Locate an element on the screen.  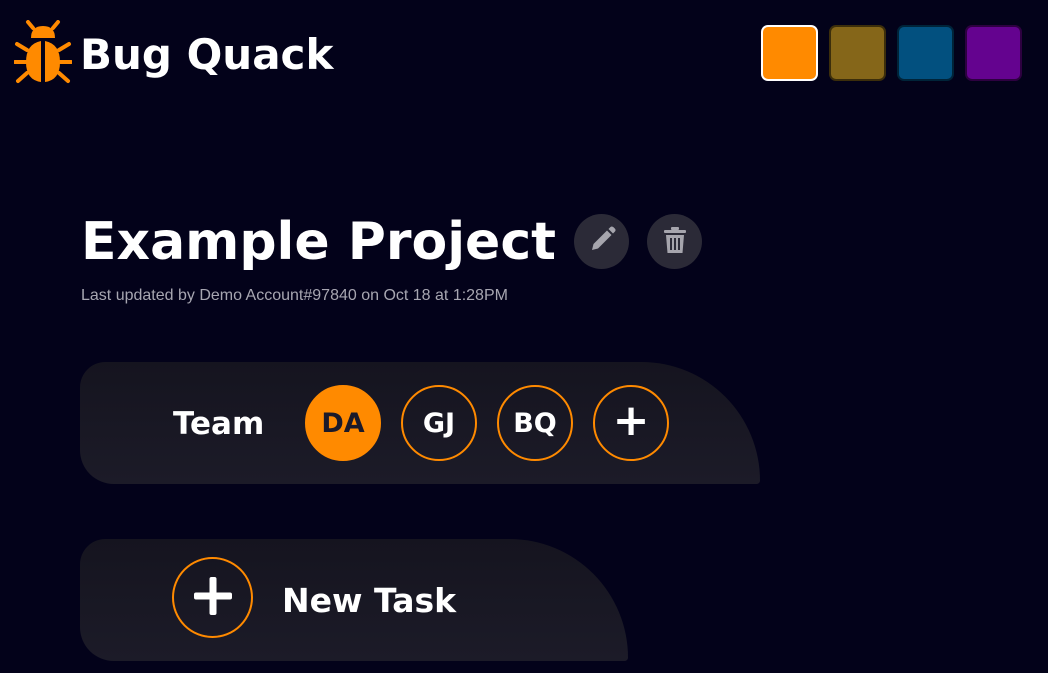
new-task-panel: New Task is located at coordinates (354, 600).